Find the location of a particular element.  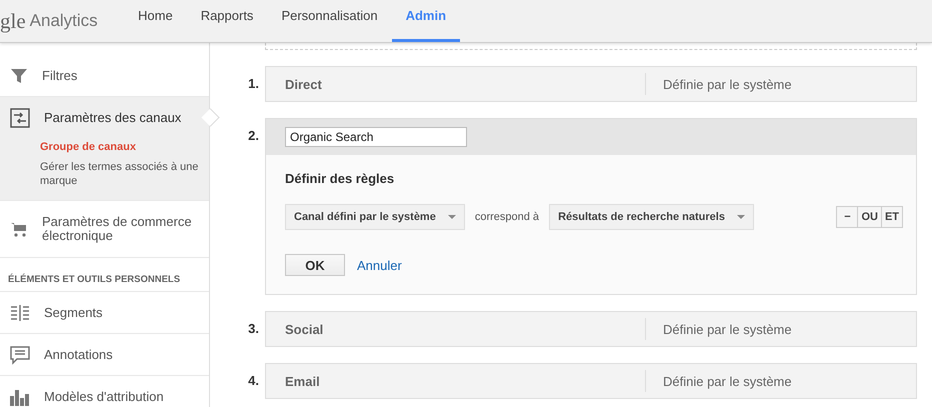

channel-number: 4. is located at coordinates (253, 381).